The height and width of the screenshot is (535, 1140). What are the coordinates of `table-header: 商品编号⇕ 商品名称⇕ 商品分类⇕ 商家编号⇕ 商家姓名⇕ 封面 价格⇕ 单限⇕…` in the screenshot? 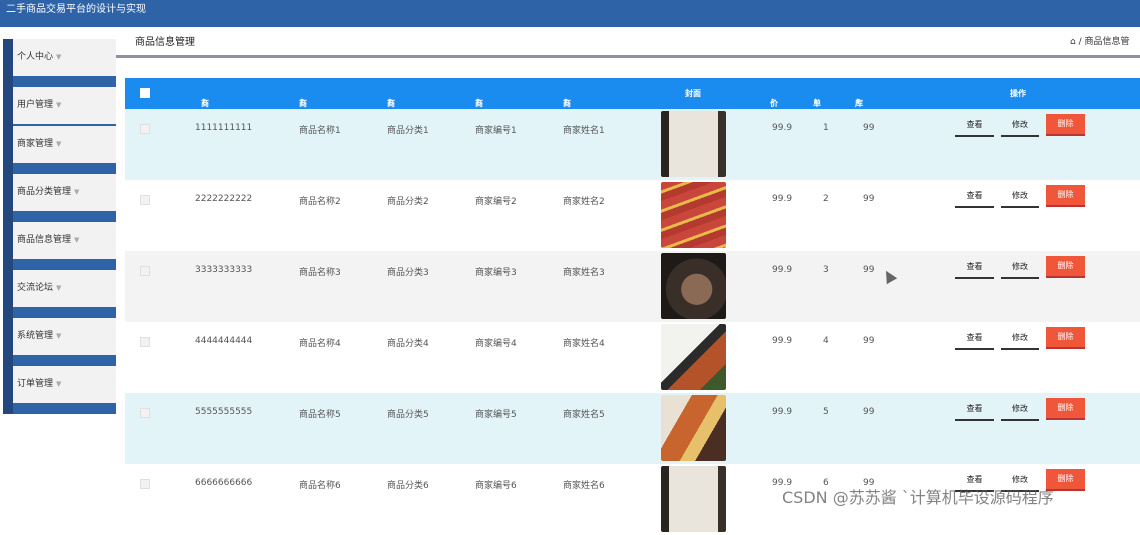 It's located at (632, 109).